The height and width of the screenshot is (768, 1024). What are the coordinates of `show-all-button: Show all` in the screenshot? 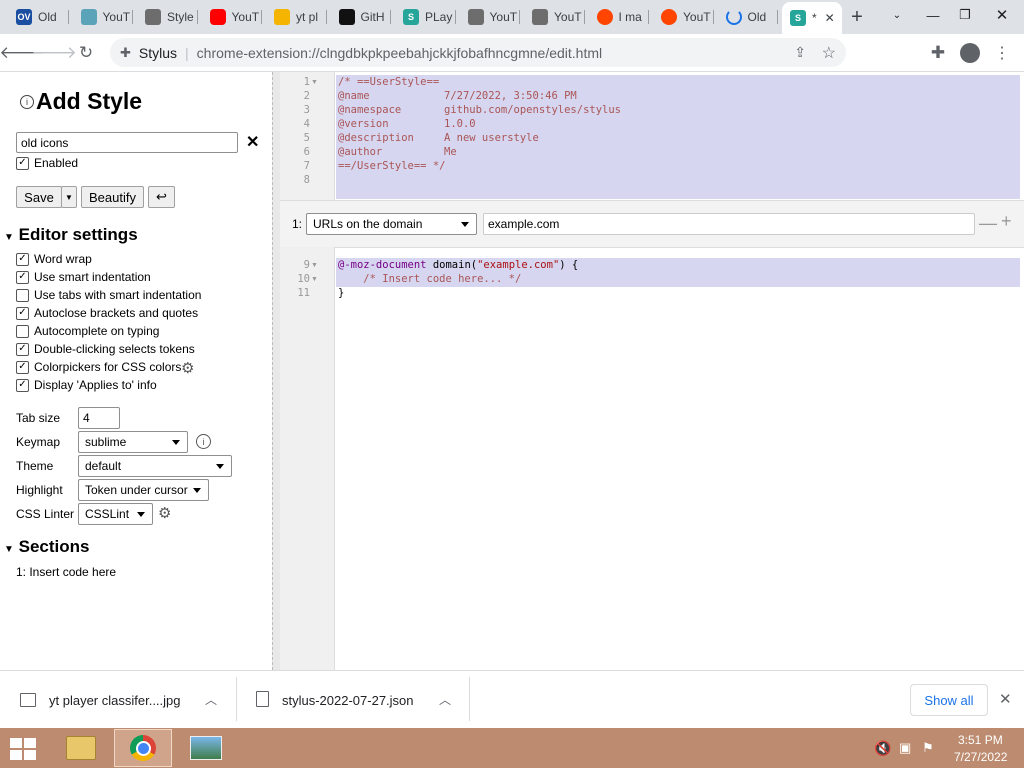 It's located at (949, 700).